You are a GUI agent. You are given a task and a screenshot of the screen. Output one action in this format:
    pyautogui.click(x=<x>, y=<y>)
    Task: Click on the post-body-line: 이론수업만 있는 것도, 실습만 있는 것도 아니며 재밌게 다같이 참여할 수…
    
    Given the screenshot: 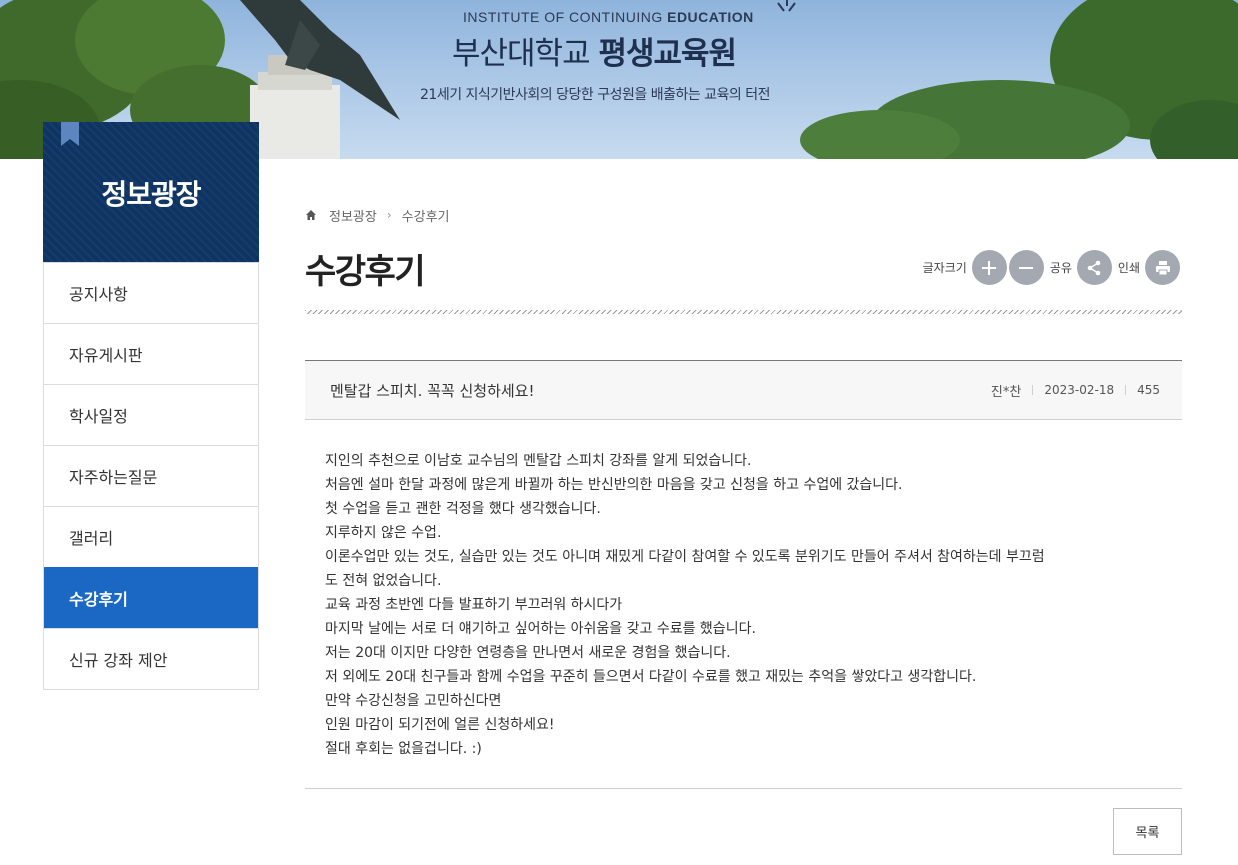 What is the action you would take?
    pyautogui.click(x=685, y=557)
    